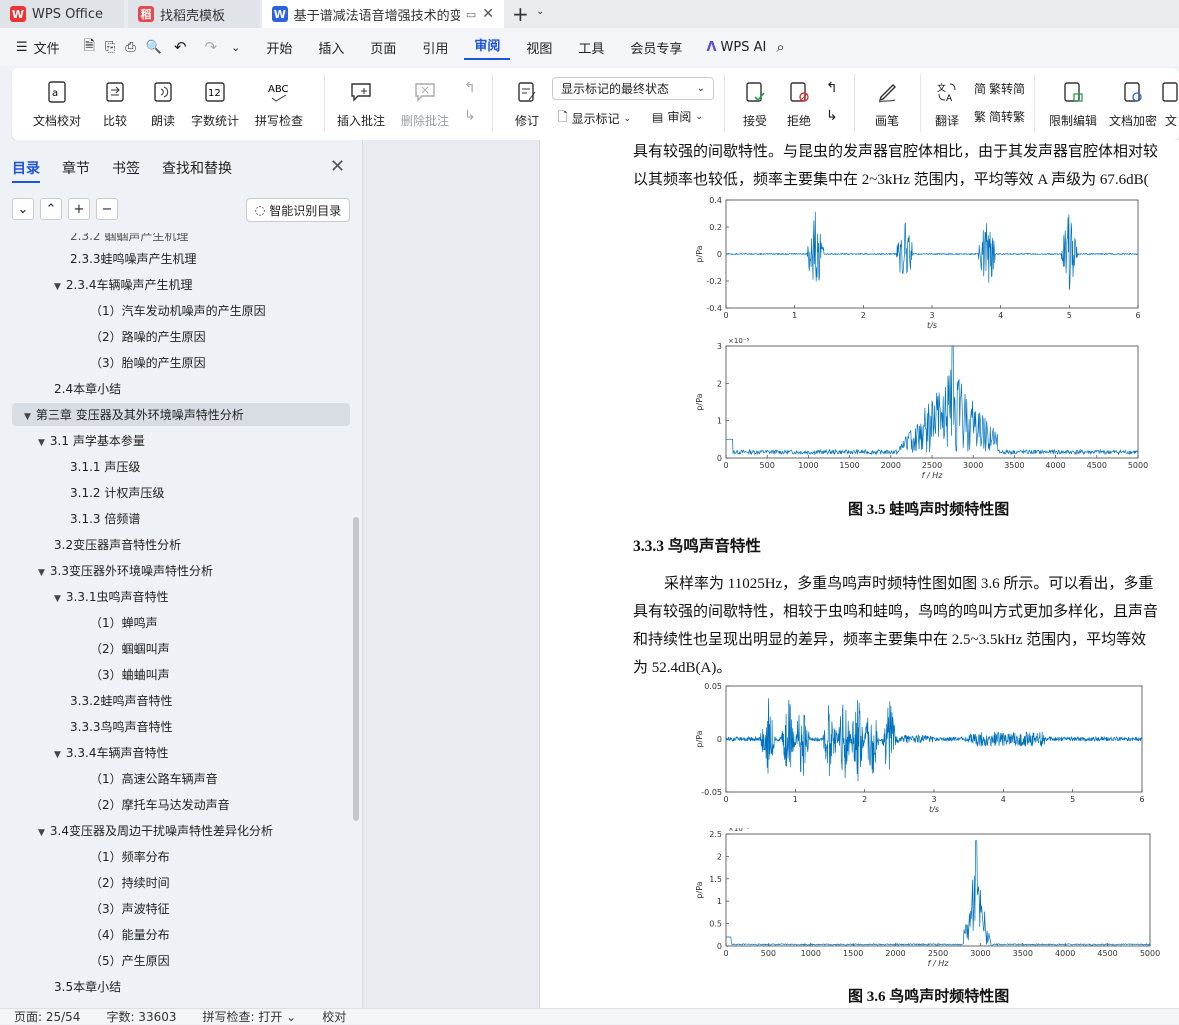 The height and width of the screenshot is (1025, 1179). Describe the element at coordinates (539, 47) in the screenshot. I see `menu-view: 视图` at that location.